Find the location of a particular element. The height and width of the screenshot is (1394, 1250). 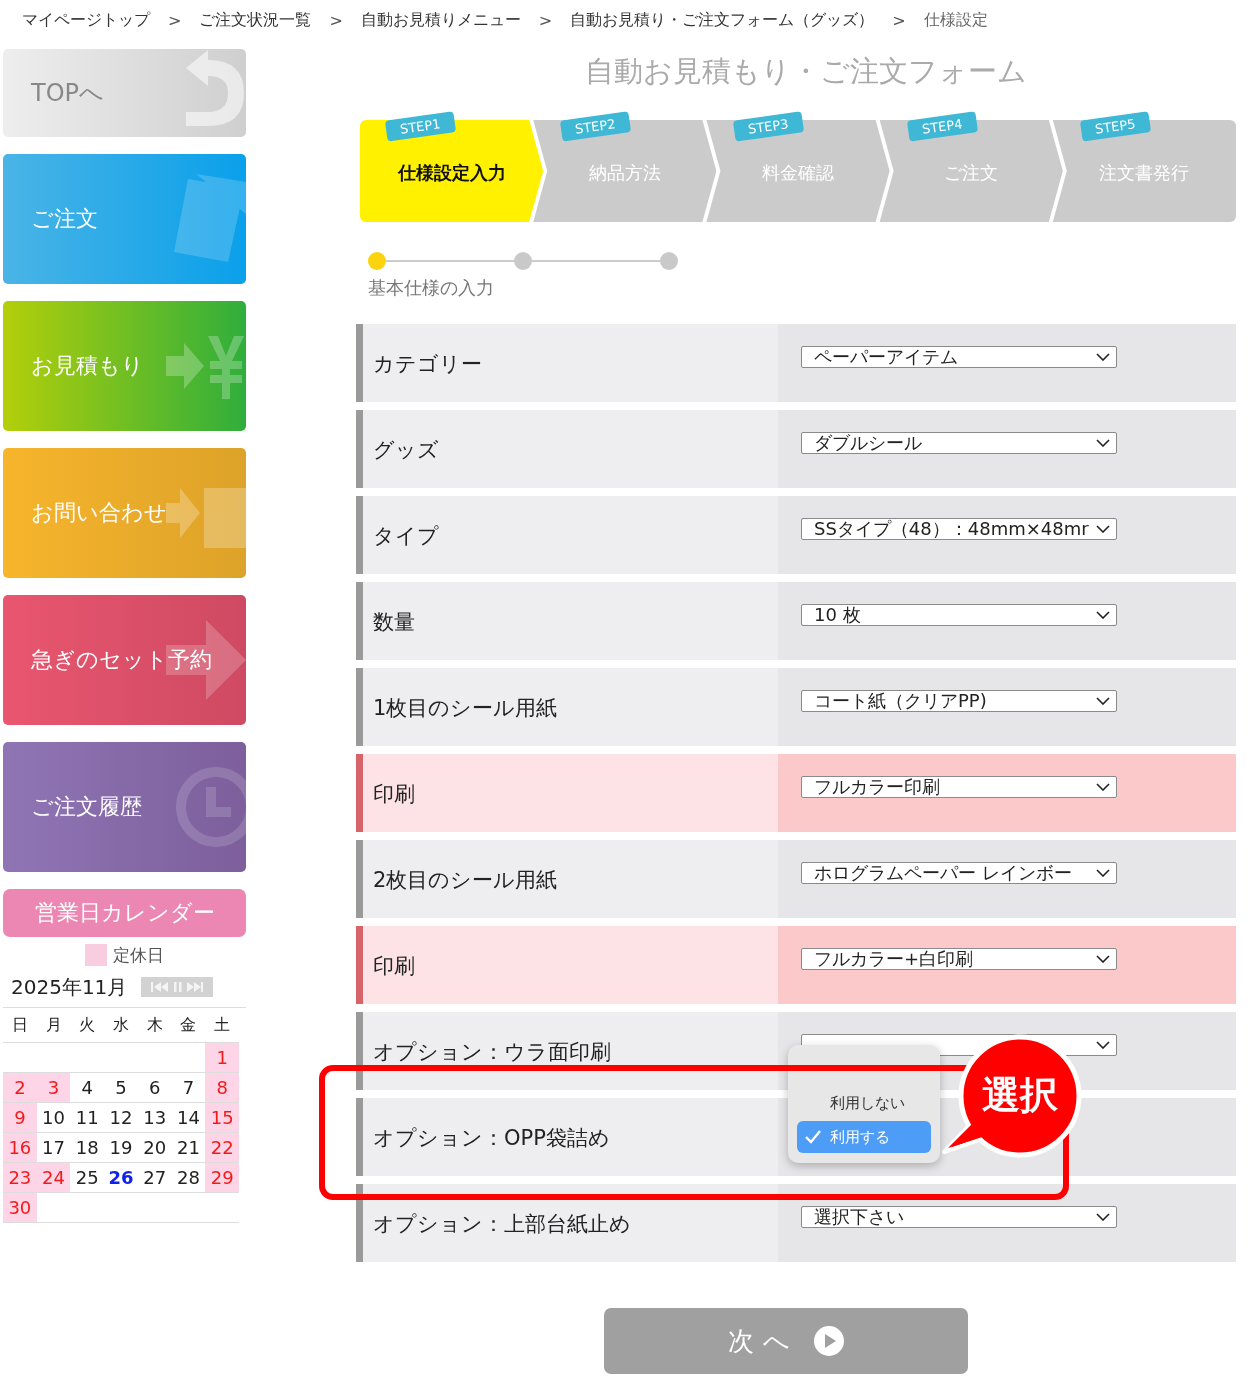

calendar-day: 20 is located at coordinates (154, 1147).